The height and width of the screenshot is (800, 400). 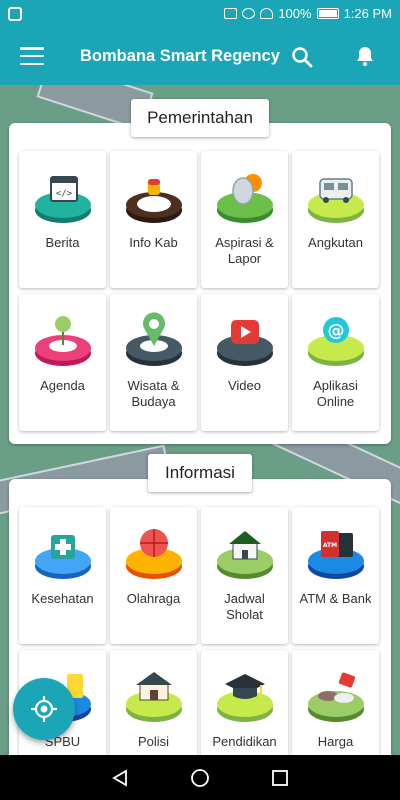 What do you see at coordinates (244, 198) in the screenshot?
I see `satellite-dish-icon` at bounding box center [244, 198].